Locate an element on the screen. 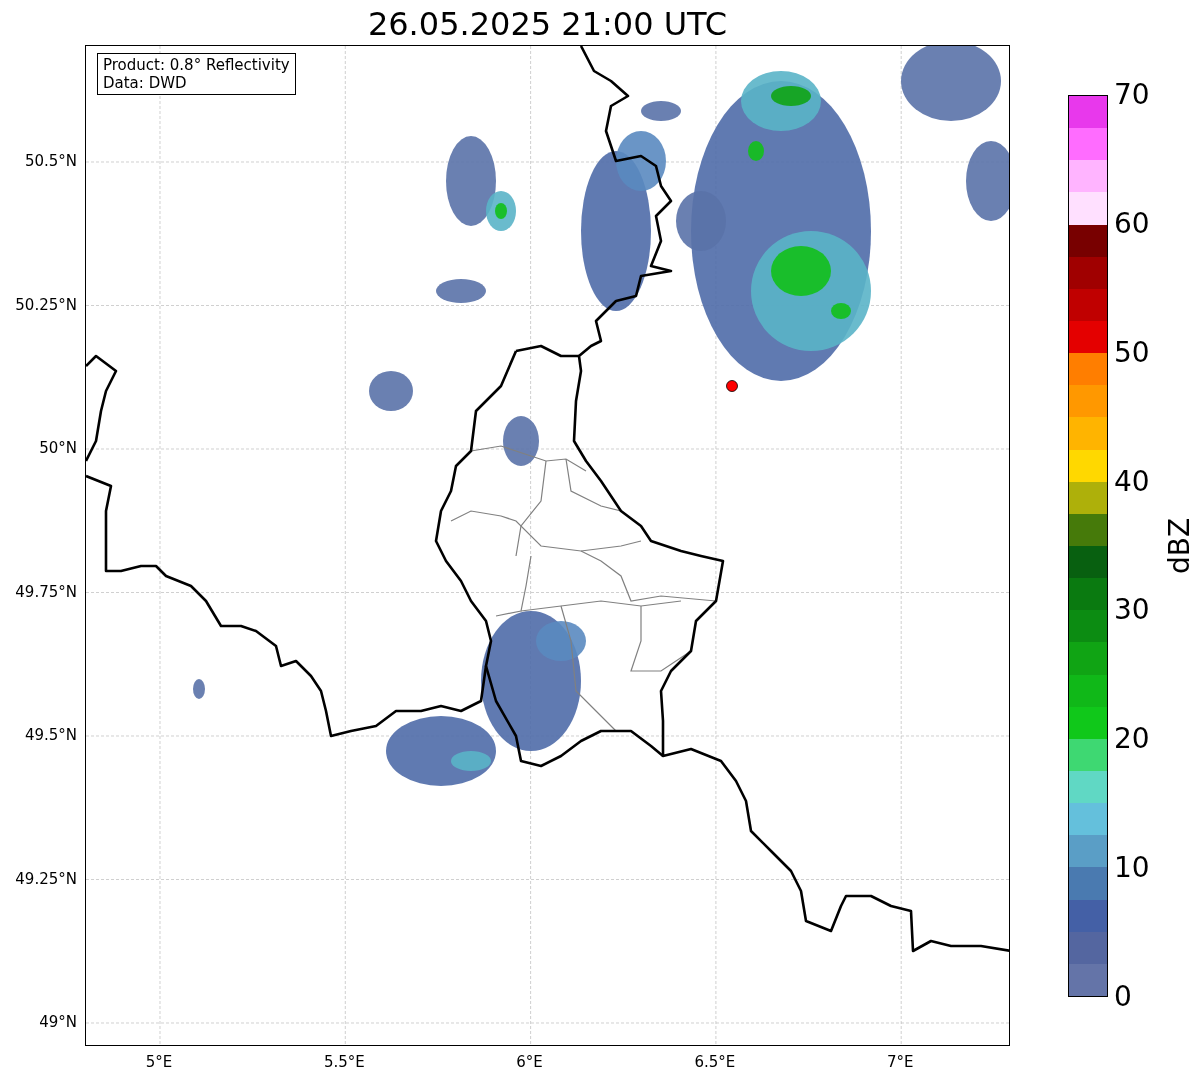 The image size is (1202, 1081). colorbar-tick-label: 40 is located at coordinates (1132, 481).